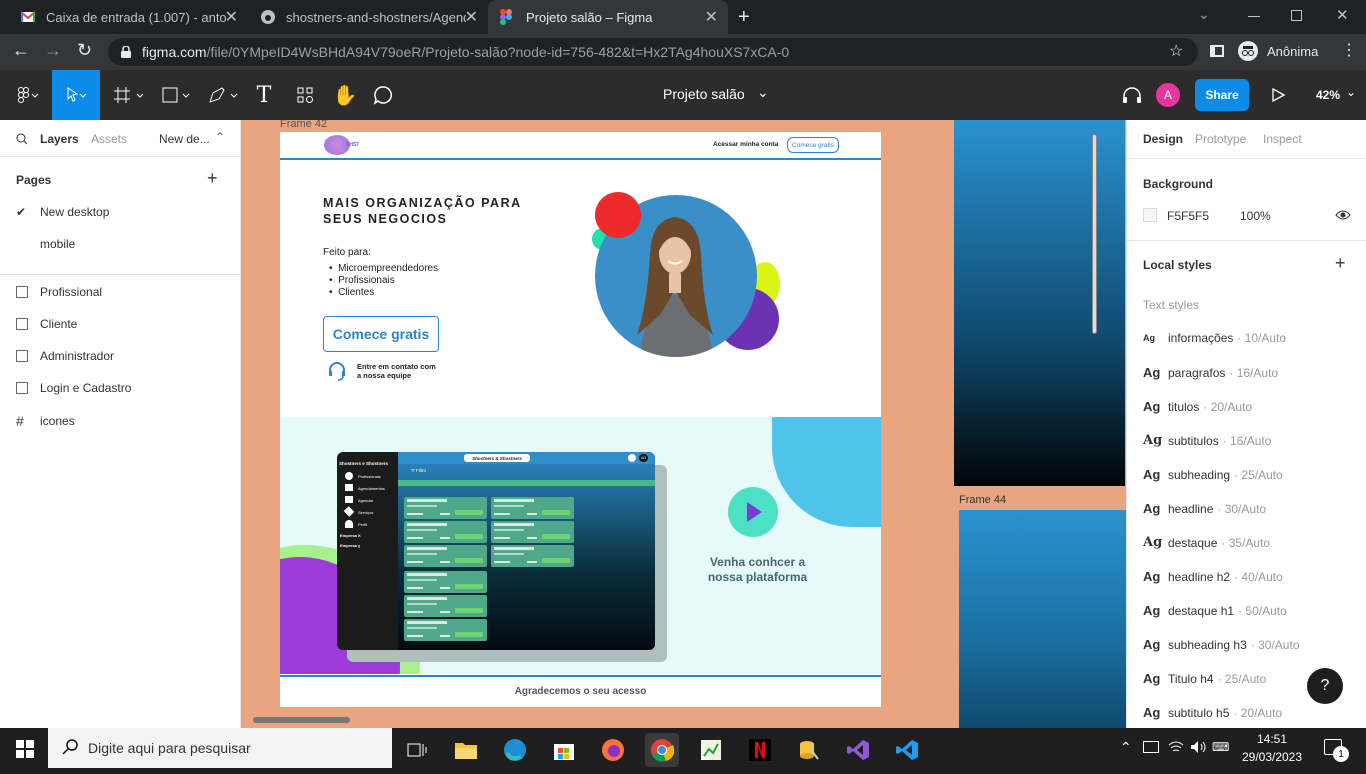  What do you see at coordinates (57, 244) in the screenshot?
I see `page-item-mobile: mobile` at bounding box center [57, 244].